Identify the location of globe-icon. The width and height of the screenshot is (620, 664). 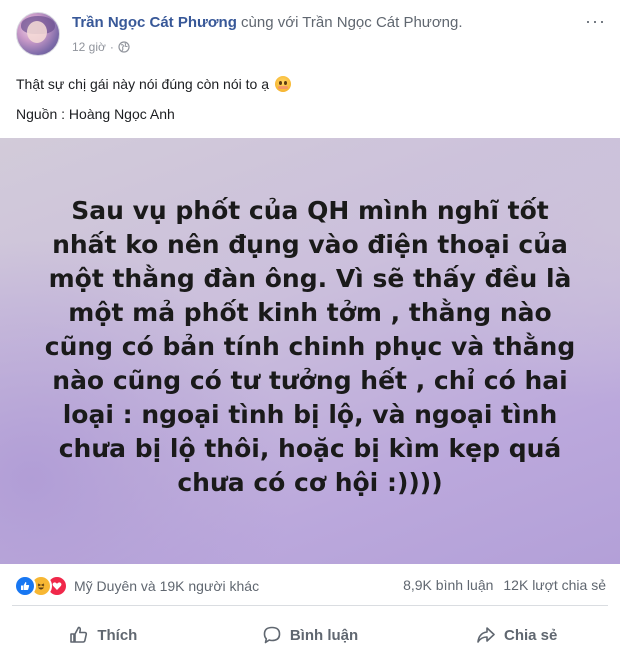
(124, 47).